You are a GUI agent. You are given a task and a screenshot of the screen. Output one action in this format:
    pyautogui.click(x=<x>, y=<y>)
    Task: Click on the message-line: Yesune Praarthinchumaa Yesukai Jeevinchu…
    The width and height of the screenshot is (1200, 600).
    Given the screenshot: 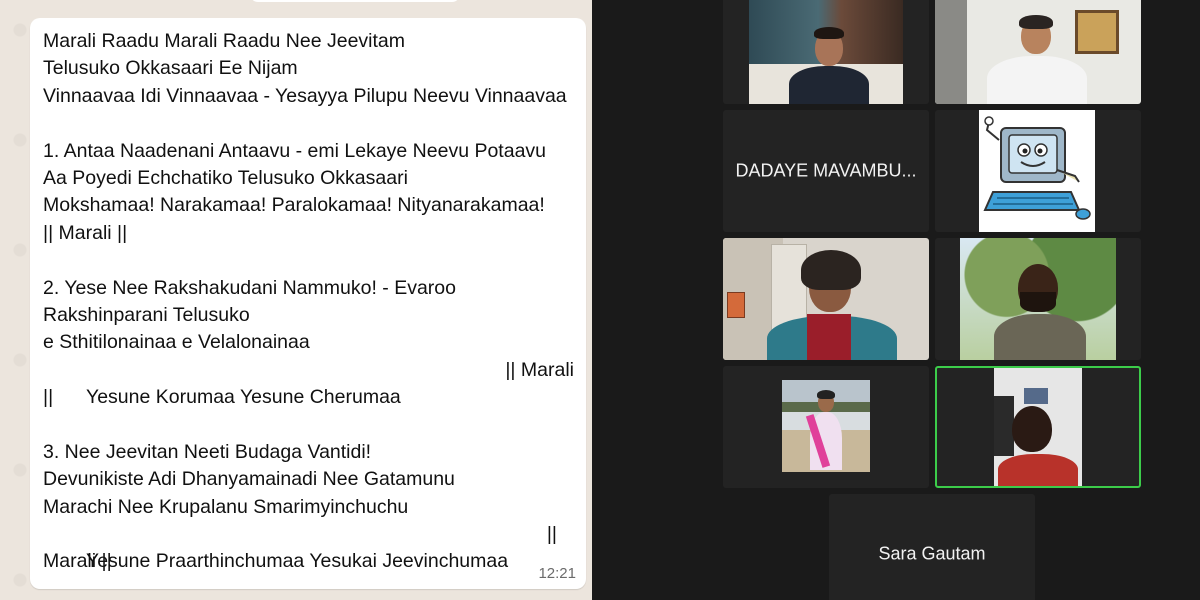 What is the action you would take?
    pyautogui.click(x=308, y=546)
    